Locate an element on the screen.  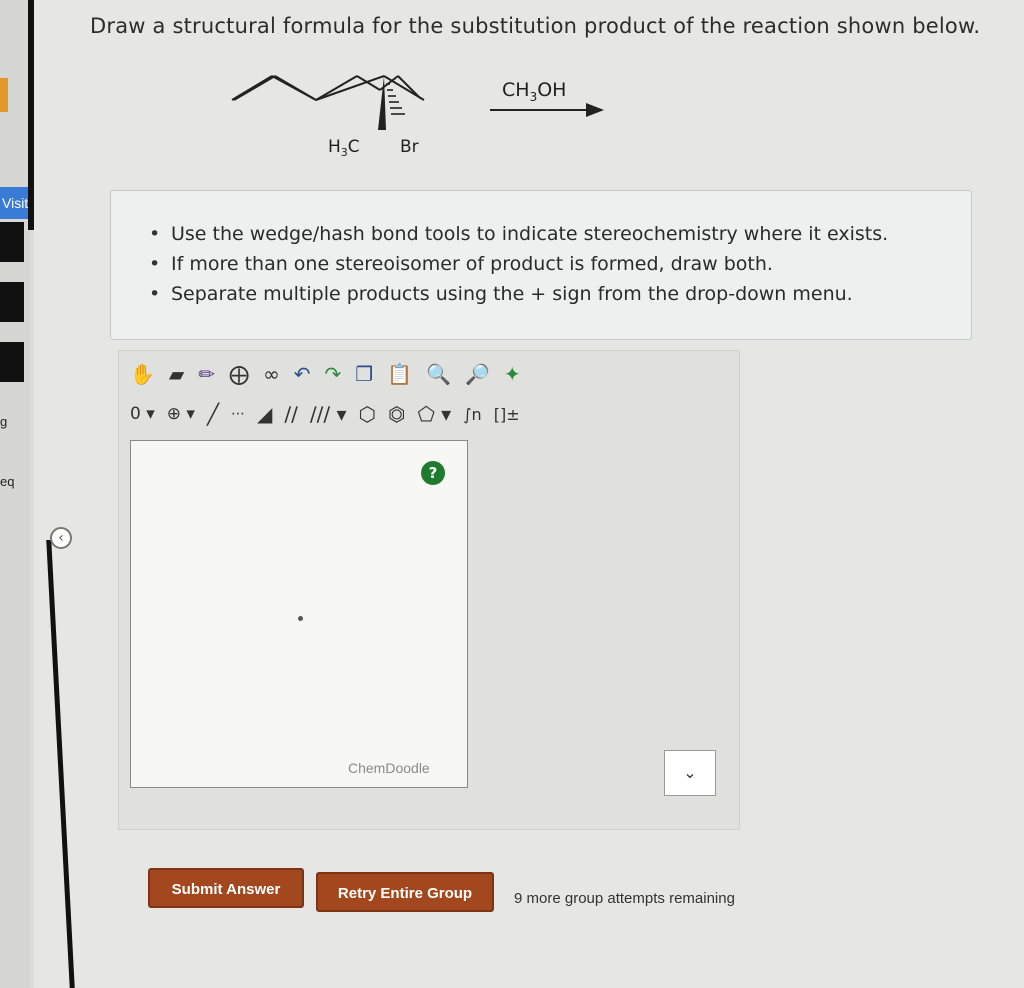
toolbar-row-1: ✋ ▰ ✏ ⨁ ∞ ↶ ↷ ❐ 📋 🔍 🔎 ✦ is located at coordinates (325, 374).